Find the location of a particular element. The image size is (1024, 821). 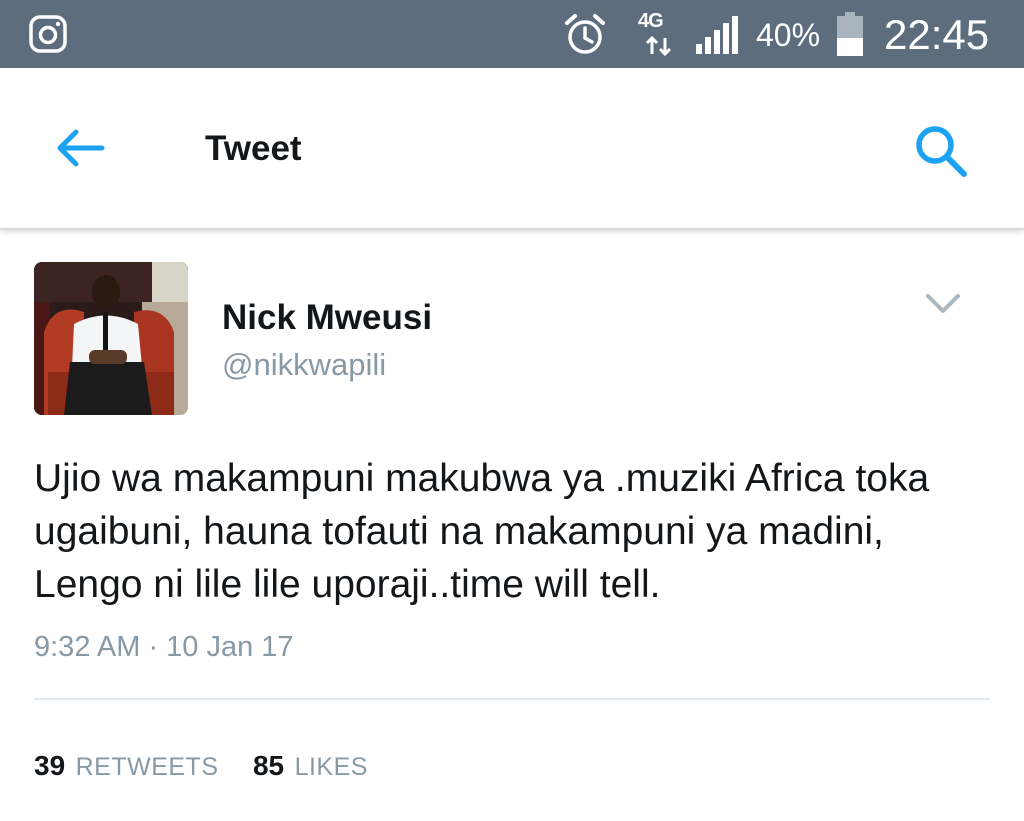

clock-time: 22:45 is located at coordinates (937, 34).